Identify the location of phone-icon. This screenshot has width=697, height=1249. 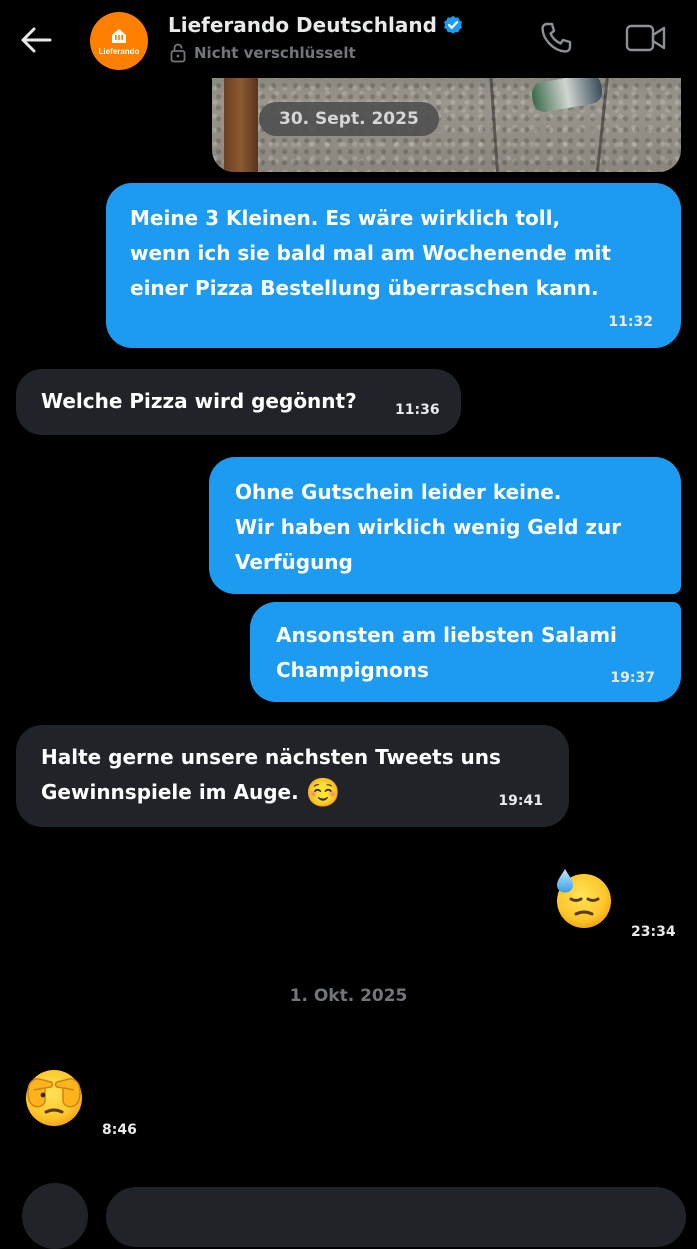
(556, 37).